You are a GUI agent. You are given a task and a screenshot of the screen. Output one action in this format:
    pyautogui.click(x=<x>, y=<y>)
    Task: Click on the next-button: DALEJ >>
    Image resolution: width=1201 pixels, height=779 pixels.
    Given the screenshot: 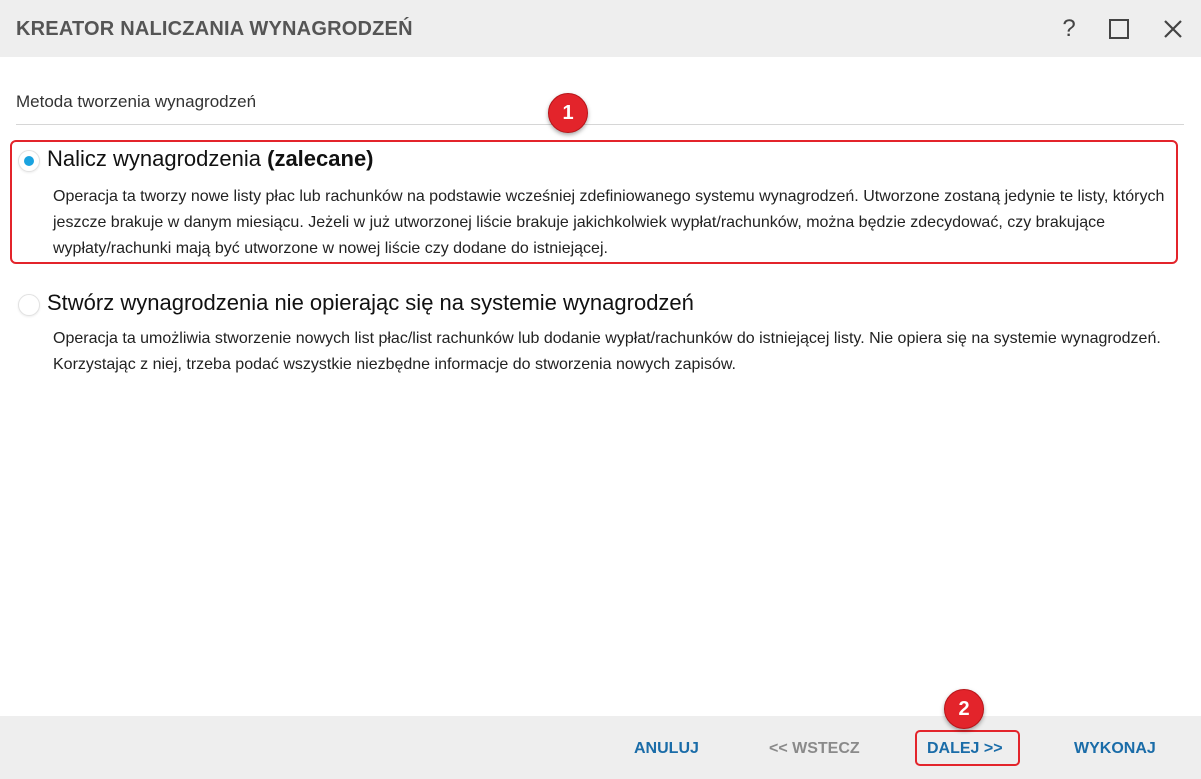 What is the action you would take?
    pyautogui.click(x=965, y=749)
    